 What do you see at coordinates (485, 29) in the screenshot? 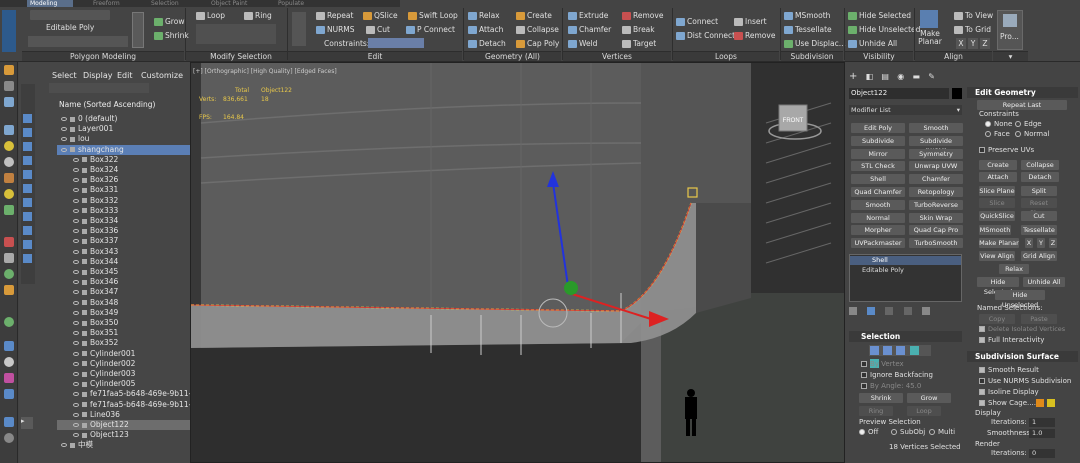
I see `attach-button: Attach` at bounding box center [485, 29].